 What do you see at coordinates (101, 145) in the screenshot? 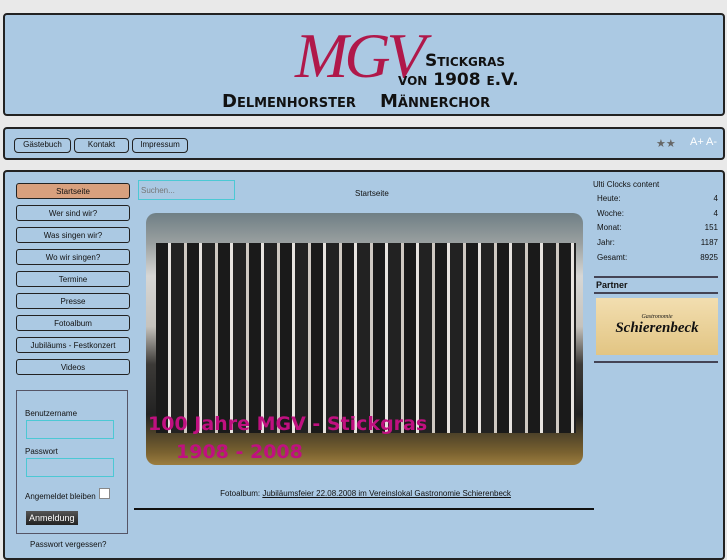
I see `nav-contact: Kontakt` at bounding box center [101, 145].